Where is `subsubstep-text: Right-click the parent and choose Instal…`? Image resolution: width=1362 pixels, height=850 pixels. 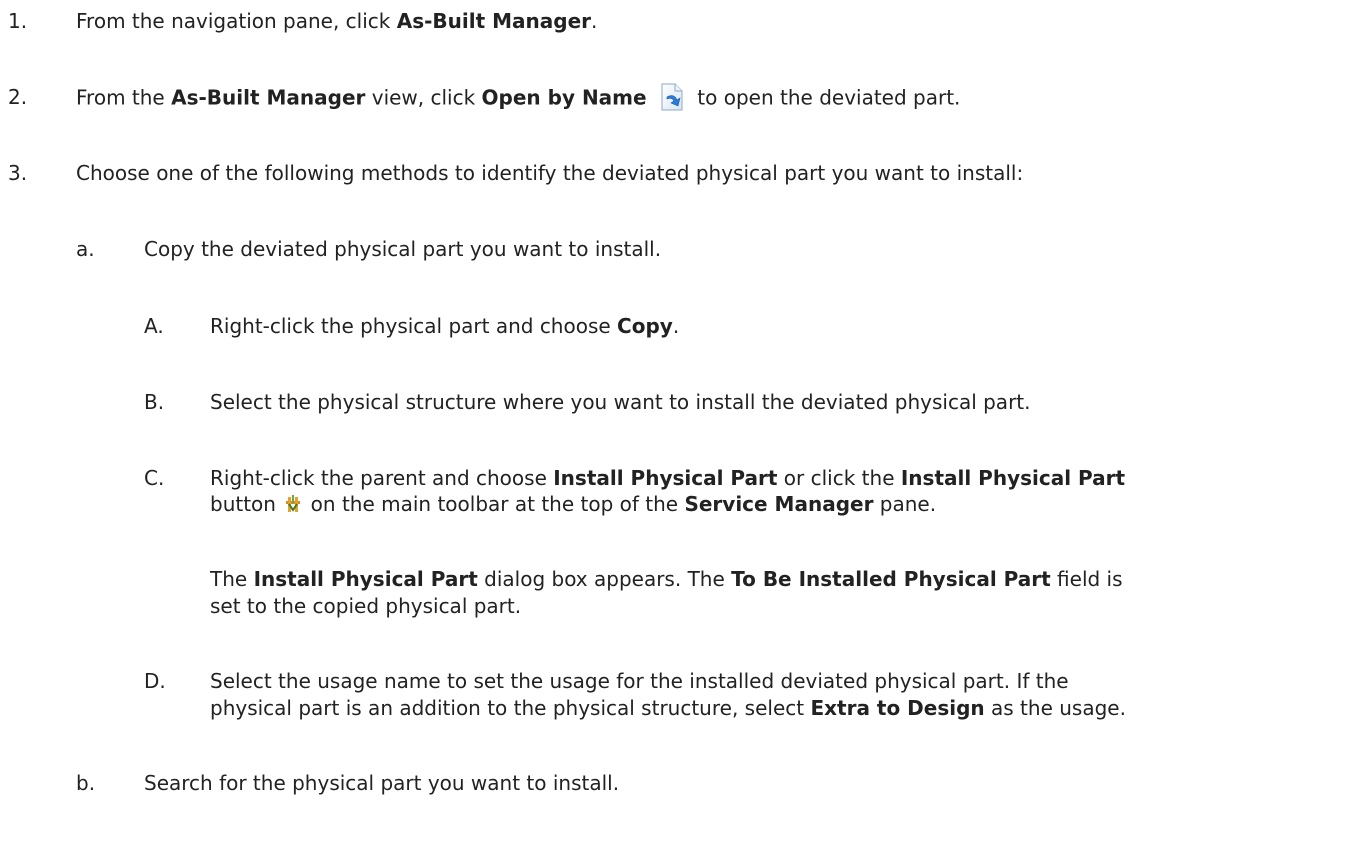
subsubstep-text: Right-click the parent and choose Instal… is located at coordinates (668, 478).